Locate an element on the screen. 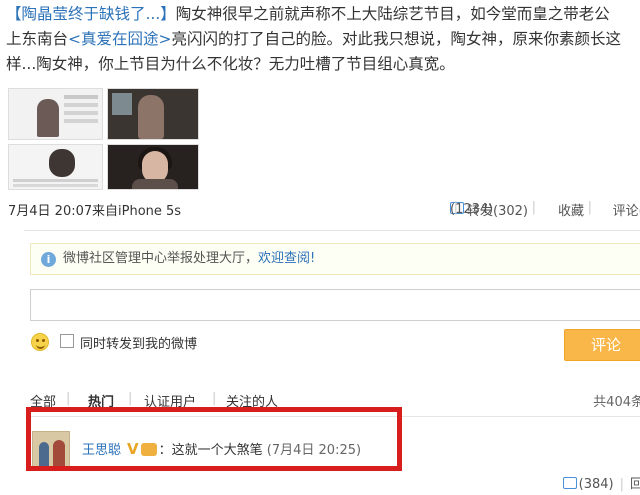 The width and height of the screenshot is (640, 495). notice-bar: i 微博社区管理中心举报处理大厅，欢迎查阅! is located at coordinates (335, 259).